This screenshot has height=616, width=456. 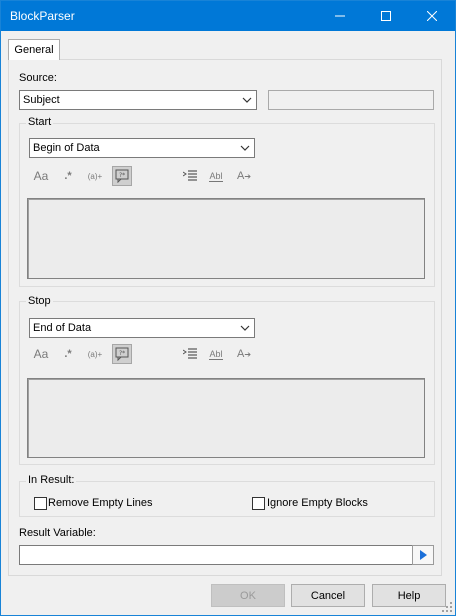 What do you see at coordinates (216, 555) in the screenshot?
I see `result-variable-input` at bounding box center [216, 555].